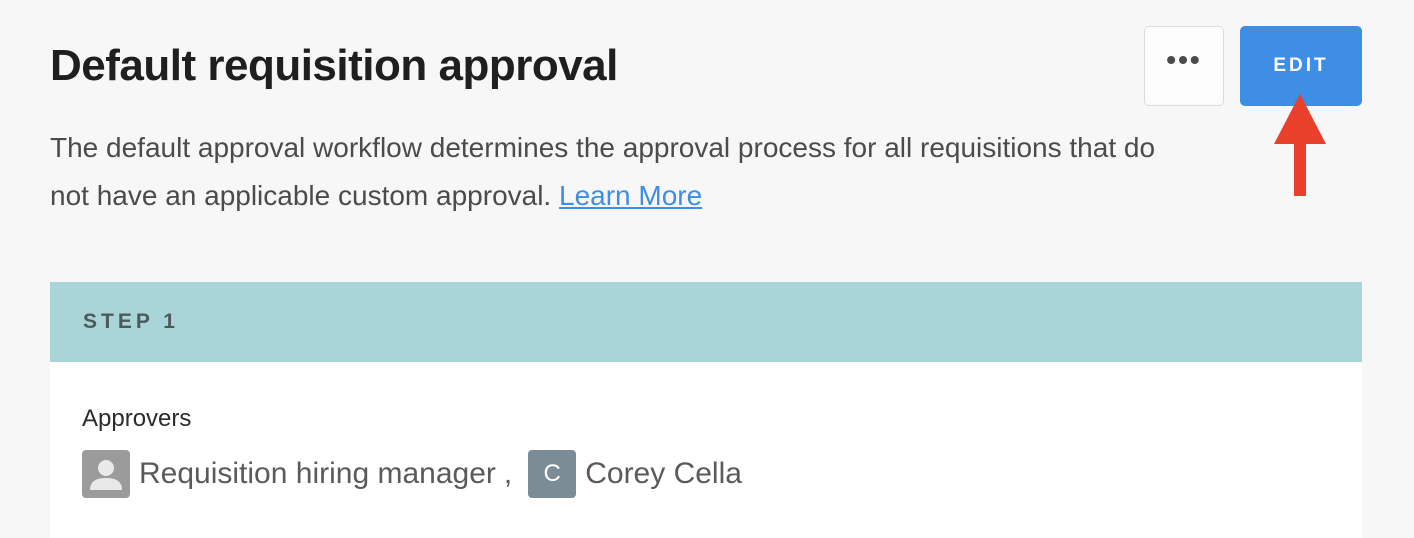  Describe the element at coordinates (131, 321) in the screenshot. I see `step-label: STEP 1` at that location.